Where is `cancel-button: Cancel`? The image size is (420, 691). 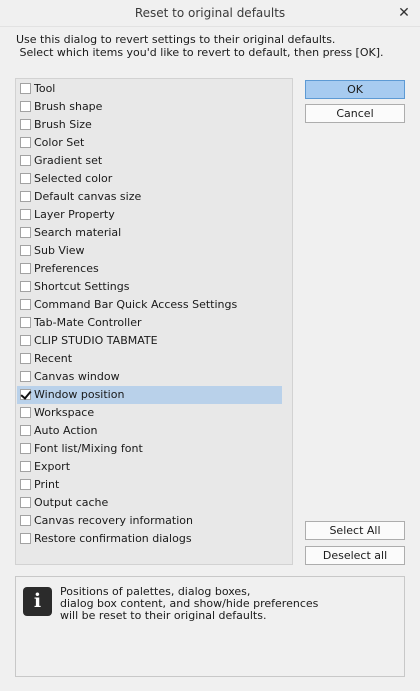
cancel-button: Cancel is located at coordinates (355, 113).